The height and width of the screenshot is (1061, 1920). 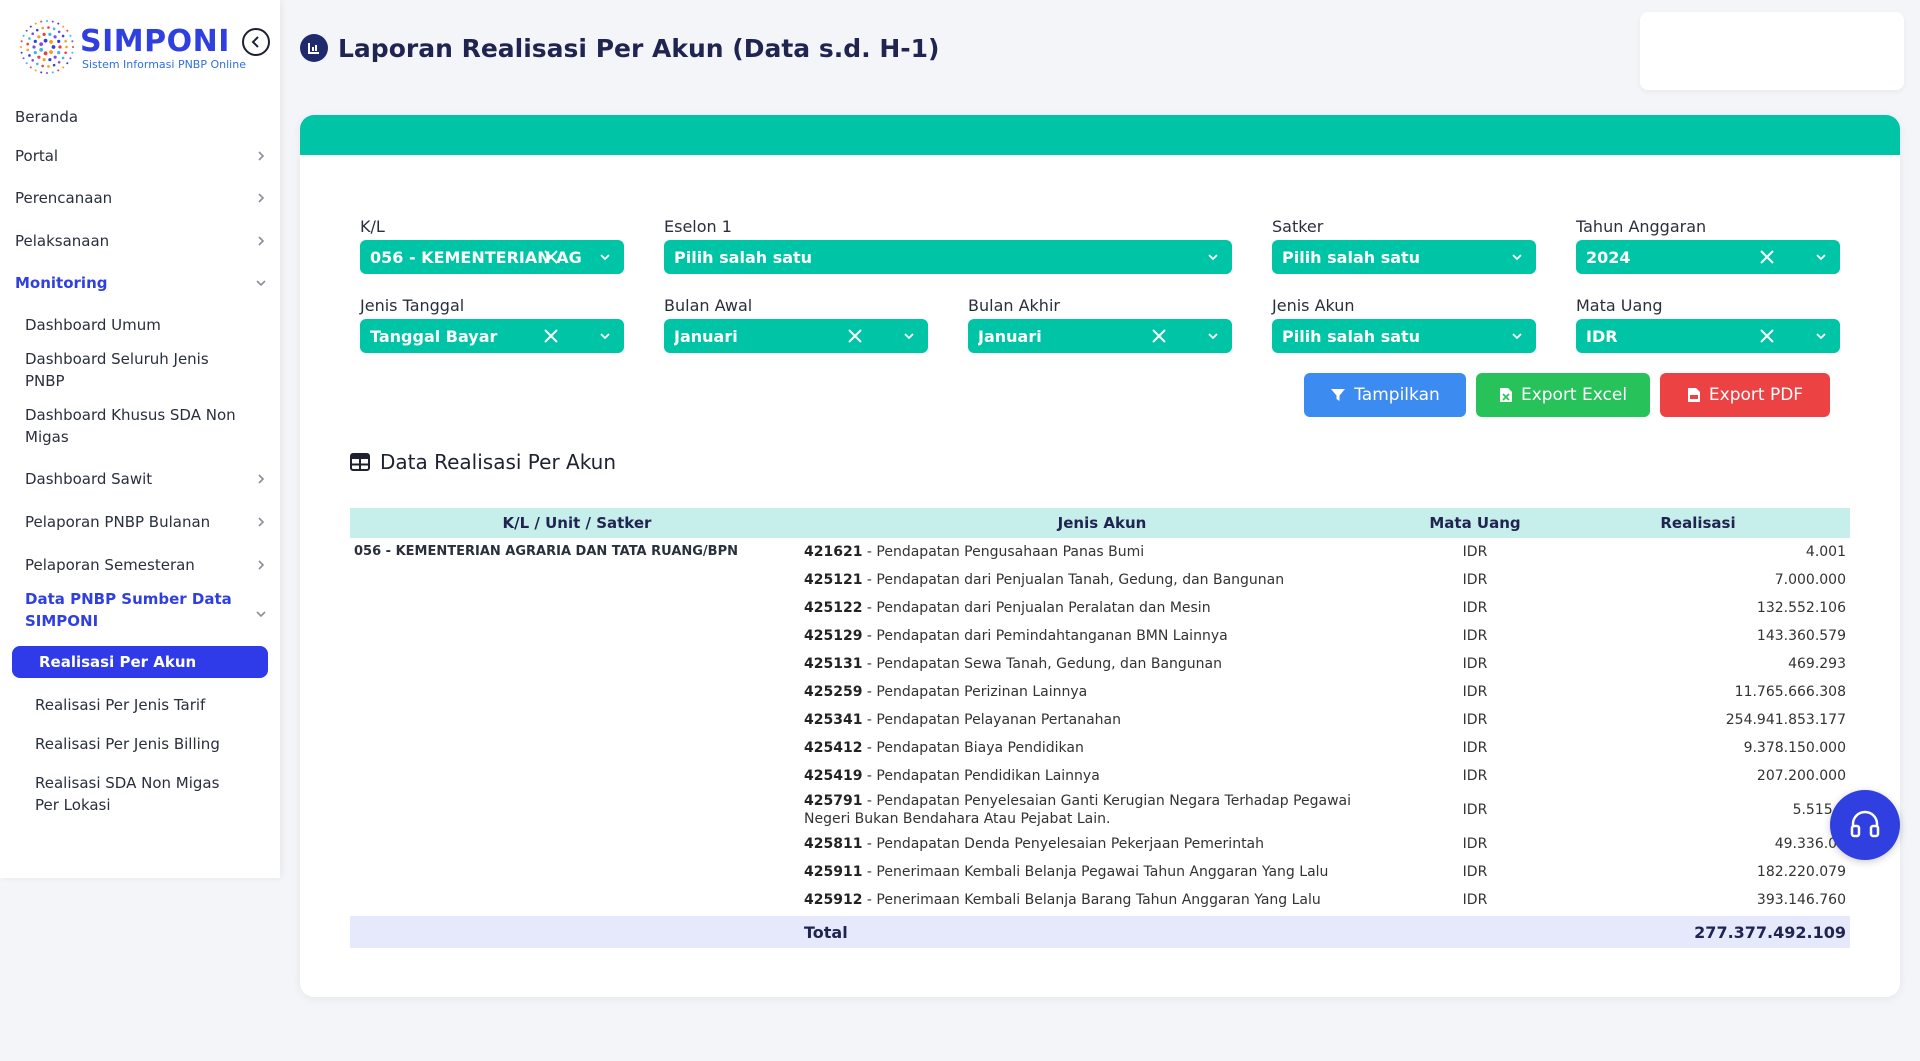 I want to click on filter-bulan-akhir: Bulan Akhir Januari, so click(x=1100, y=324).